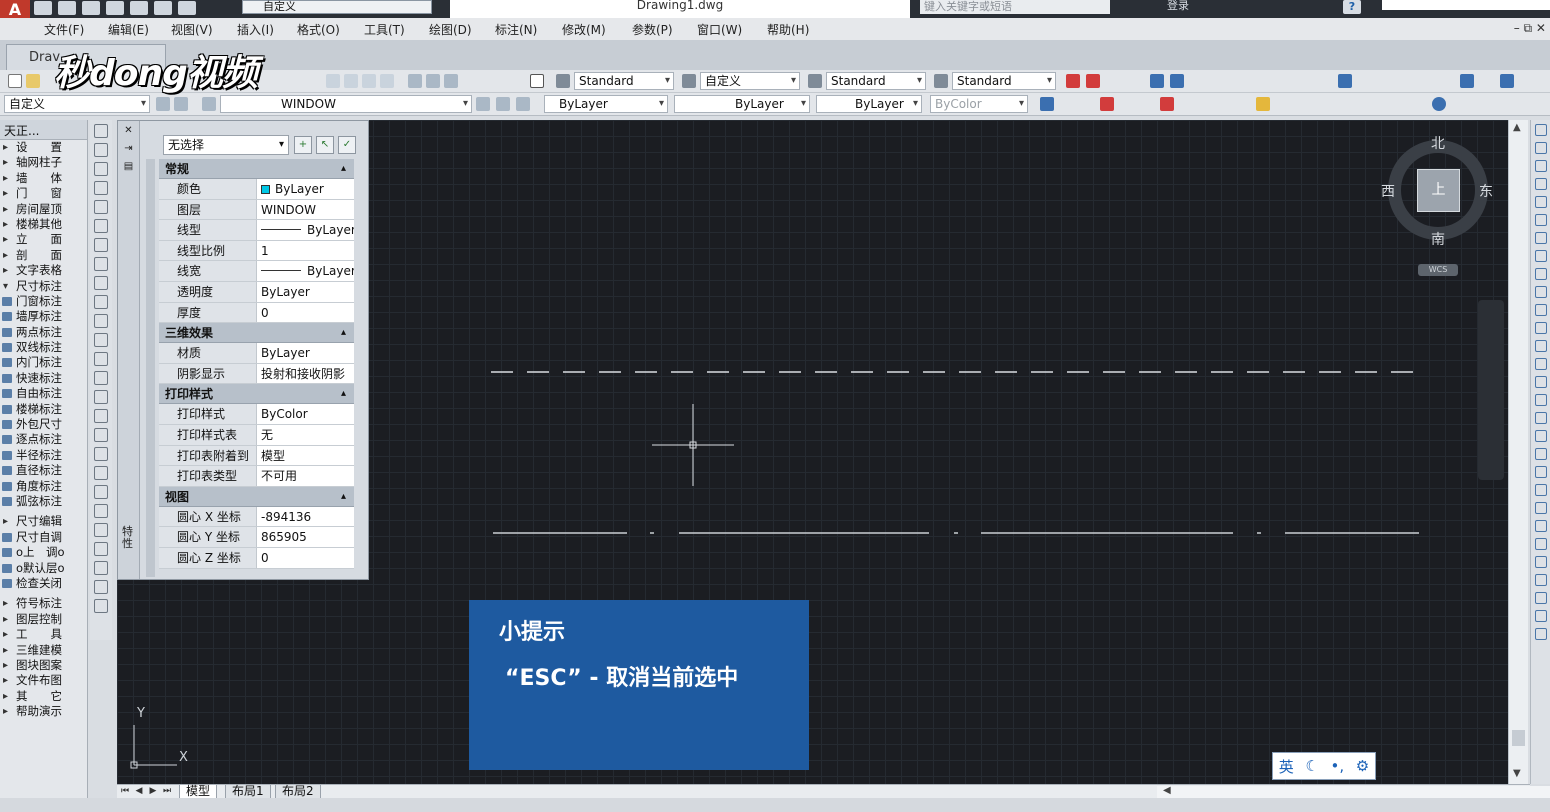 The height and width of the screenshot is (812, 1550). I want to click on tianzheng-menu-item: 尺寸标注, so click(43, 286).